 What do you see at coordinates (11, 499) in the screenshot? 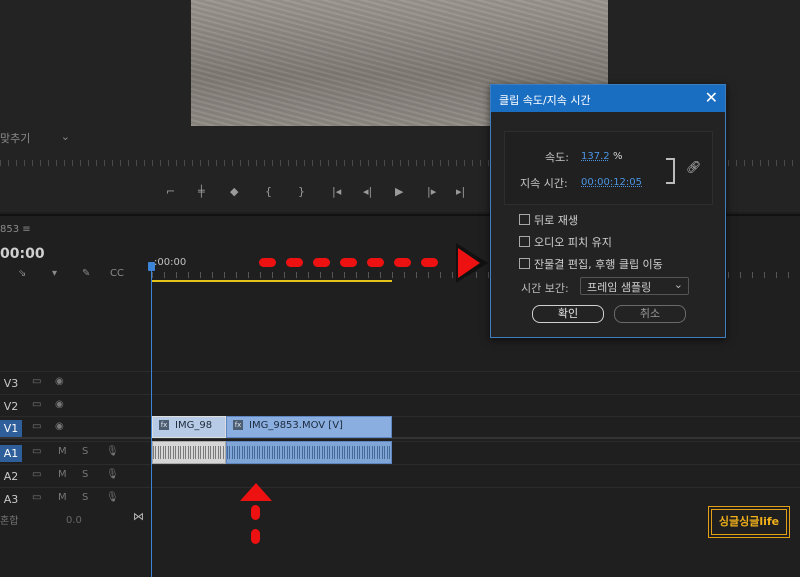
I see `track-label-a3: A3` at bounding box center [11, 499].